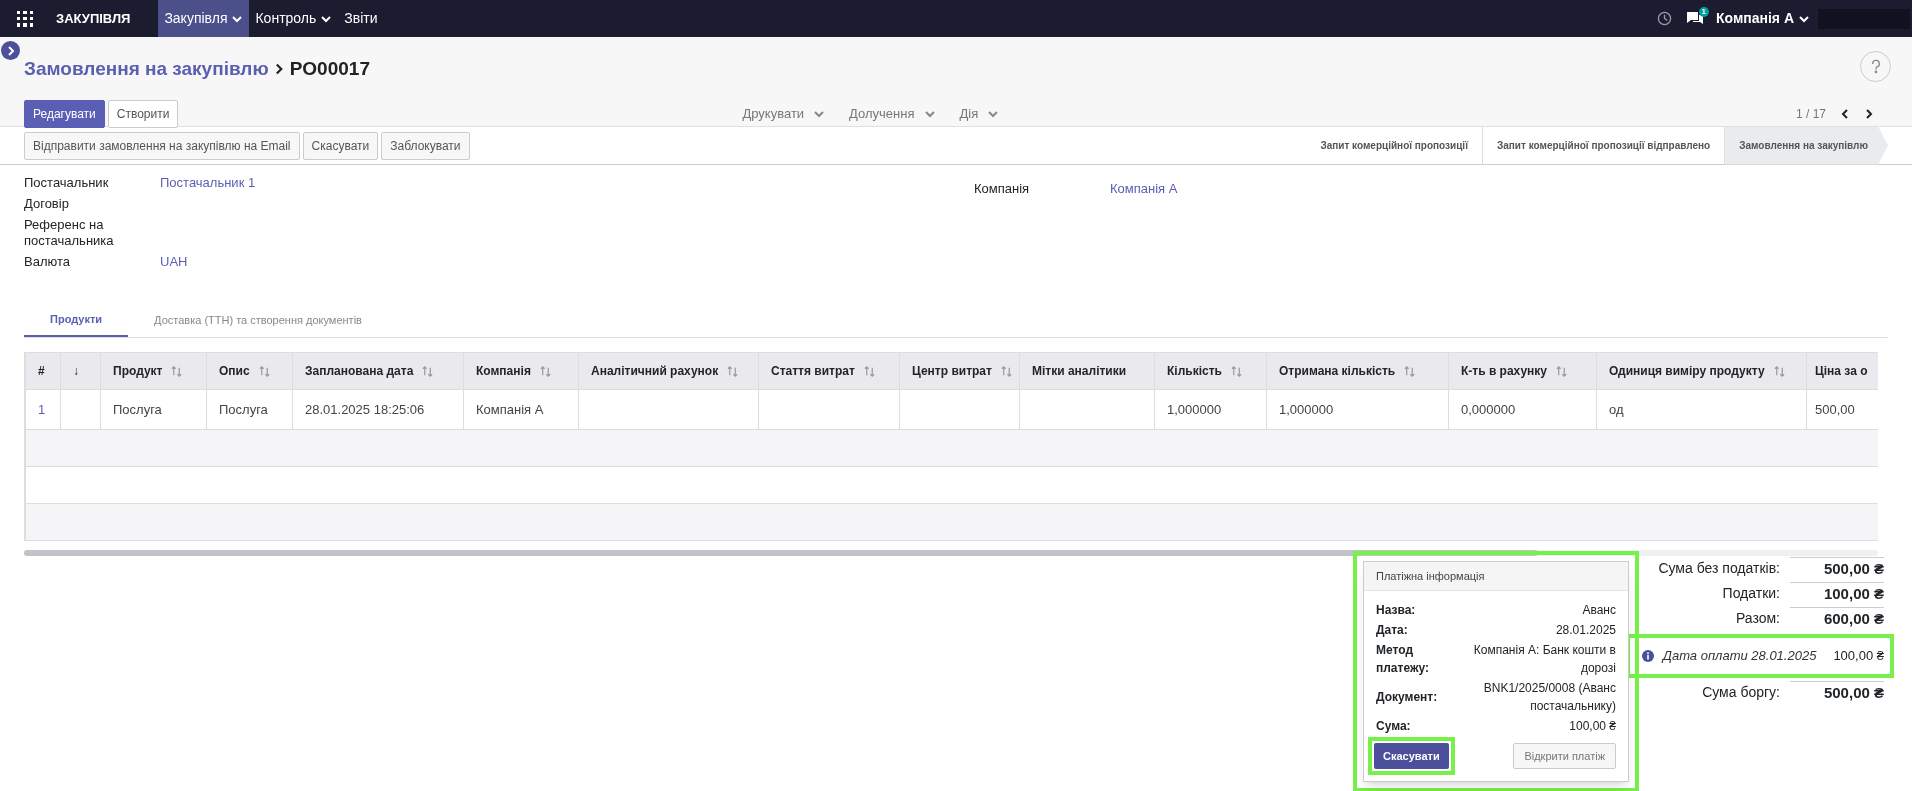 The image size is (1912, 791). What do you see at coordinates (1741, 692) in the screenshot?
I see `total-label: Сума боргу:` at bounding box center [1741, 692].